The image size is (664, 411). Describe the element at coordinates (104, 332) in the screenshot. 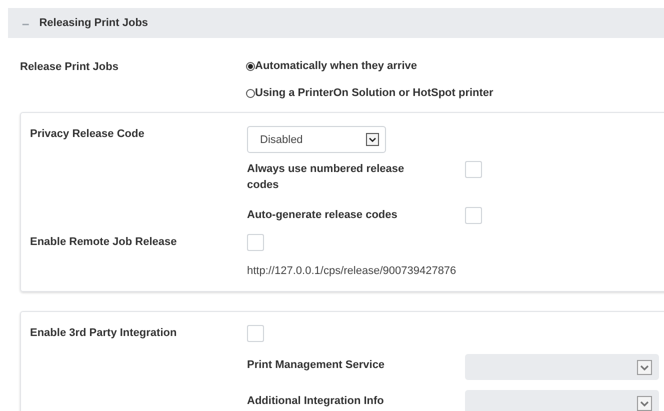

I see `field-label: Enable 3rd Party Integration` at that location.